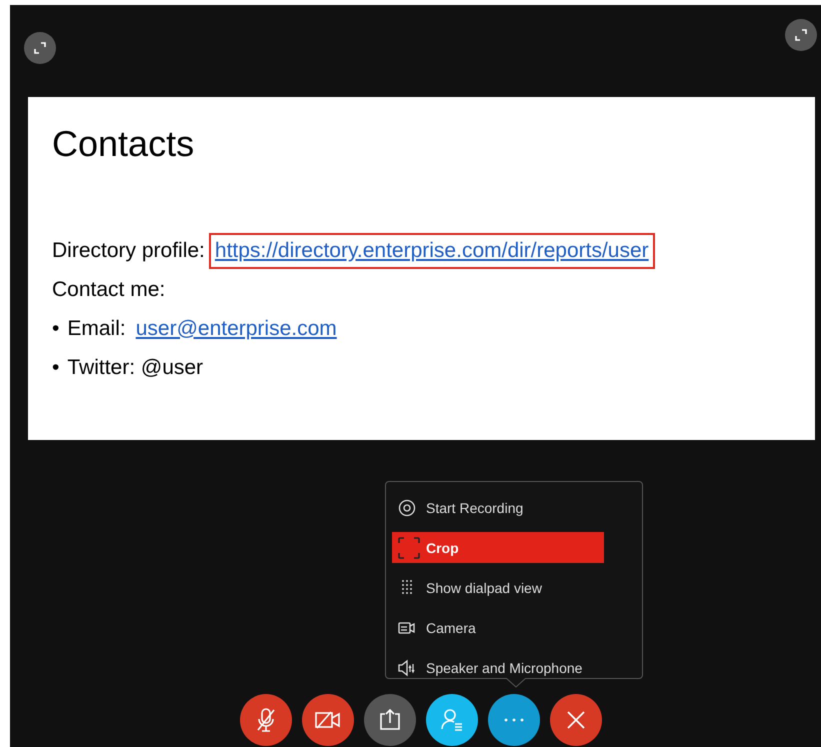  I want to click on menu-item: Crop, so click(498, 547).